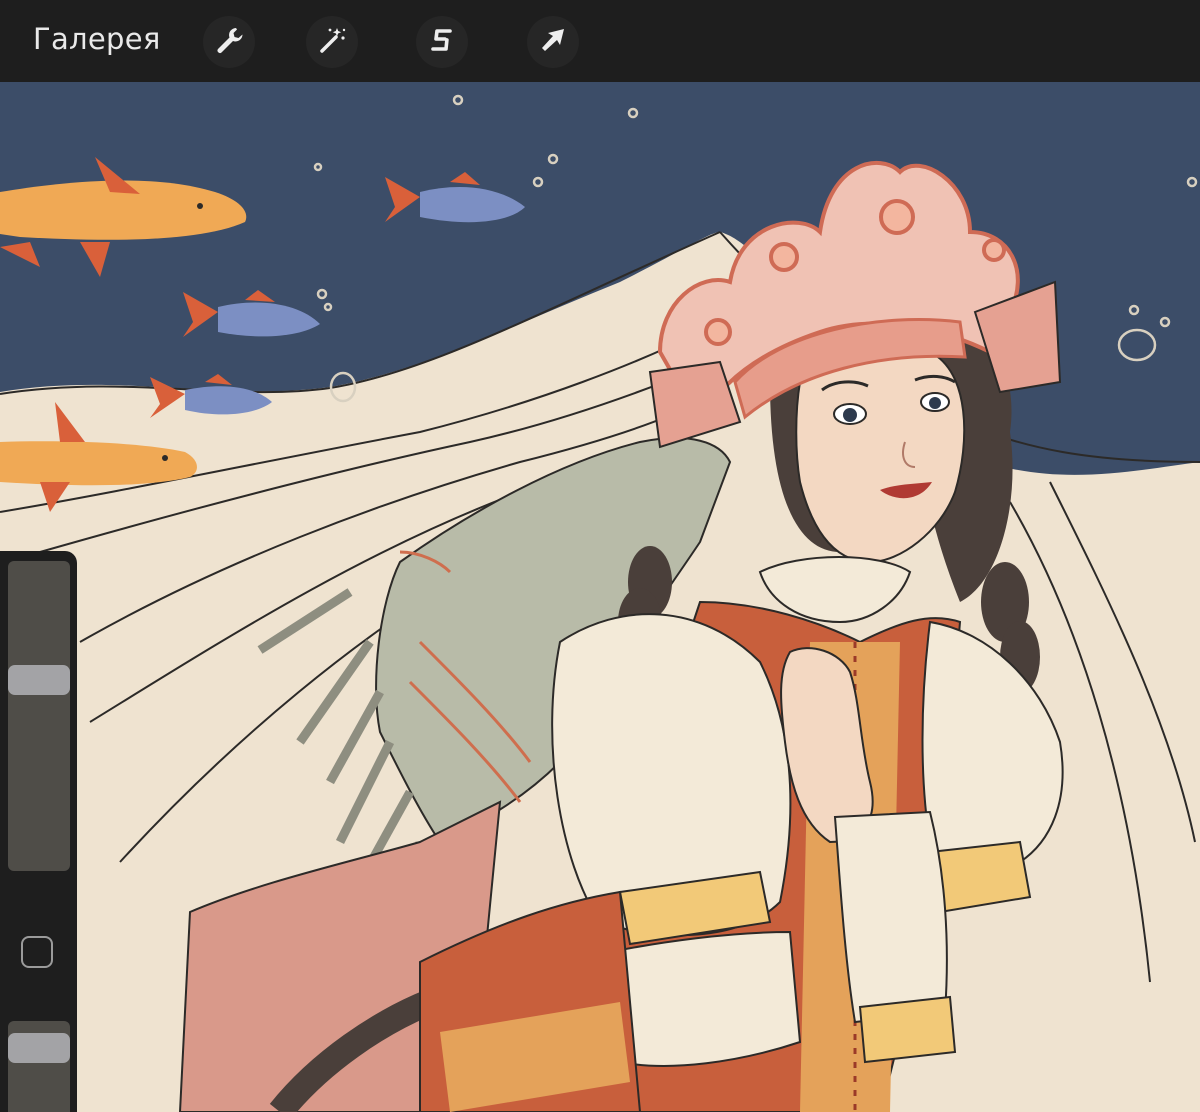 This screenshot has width=1200, height=1112. Describe the element at coordinates (39, 679) in the screenshot. I see `brush-size-slider-handle` at that location.